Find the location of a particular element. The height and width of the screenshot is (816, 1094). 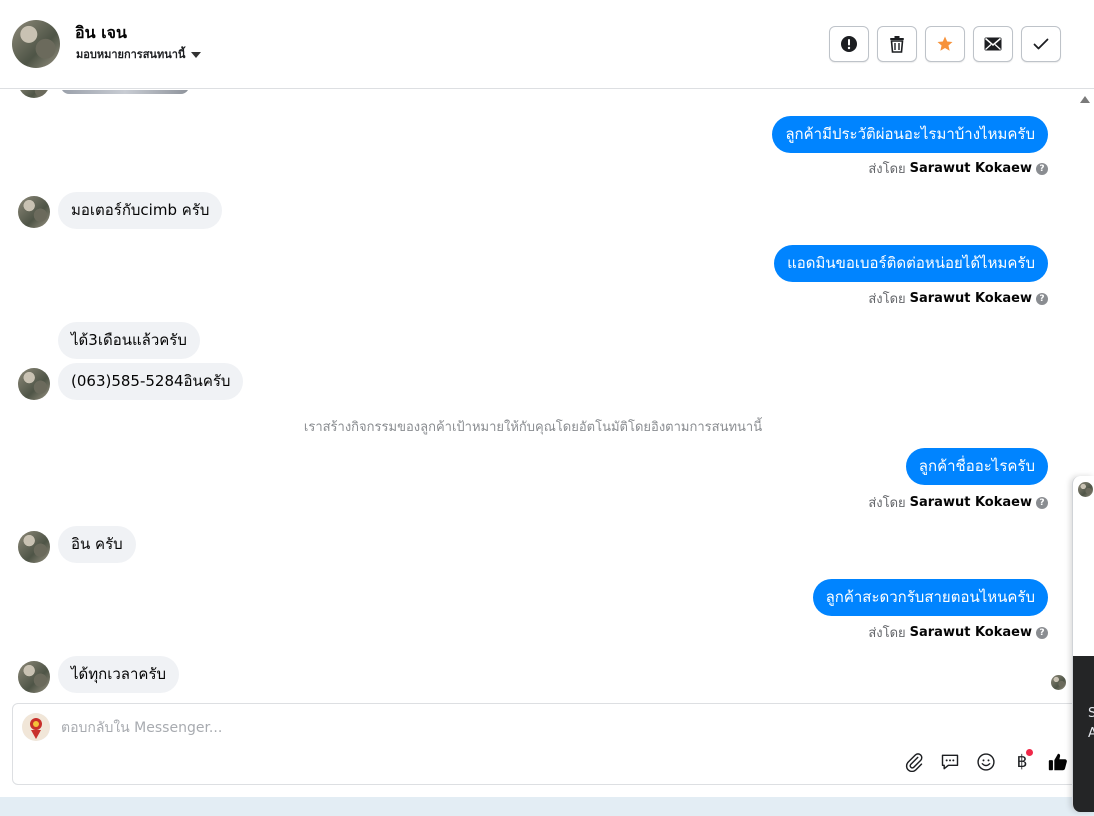

star-button is located at coordinates (945, 44).